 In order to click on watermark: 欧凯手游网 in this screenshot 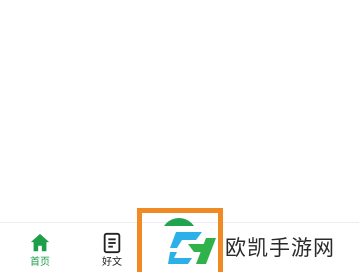, I will do `click(263, 249)`.